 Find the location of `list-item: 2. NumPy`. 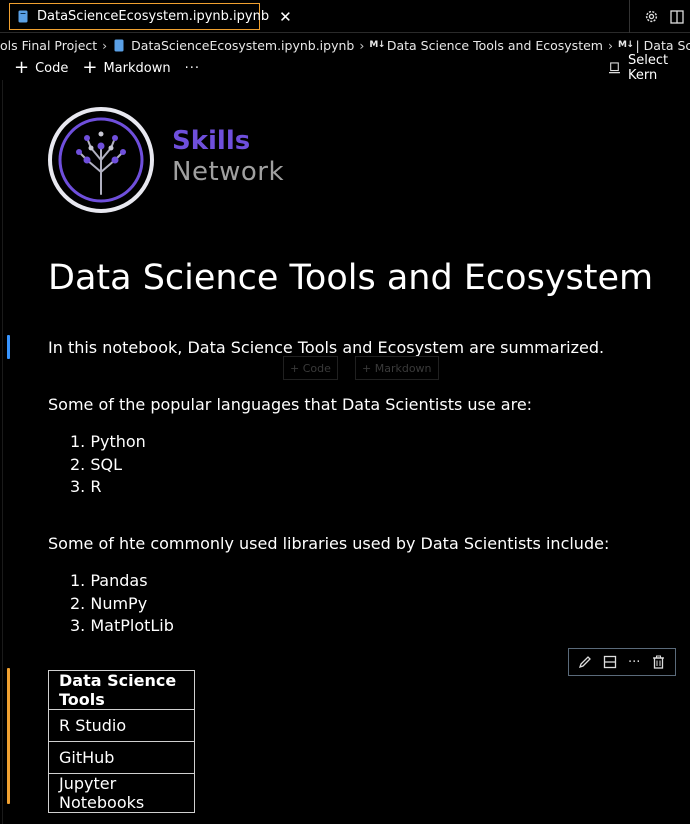

list-item: 2. NumPy is located at coordinates (109, 603).